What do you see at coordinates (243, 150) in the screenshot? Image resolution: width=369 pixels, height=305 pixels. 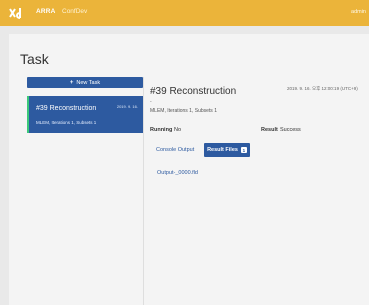 I see `result-files-count-badge: 1` at bounding box center [243, 150].